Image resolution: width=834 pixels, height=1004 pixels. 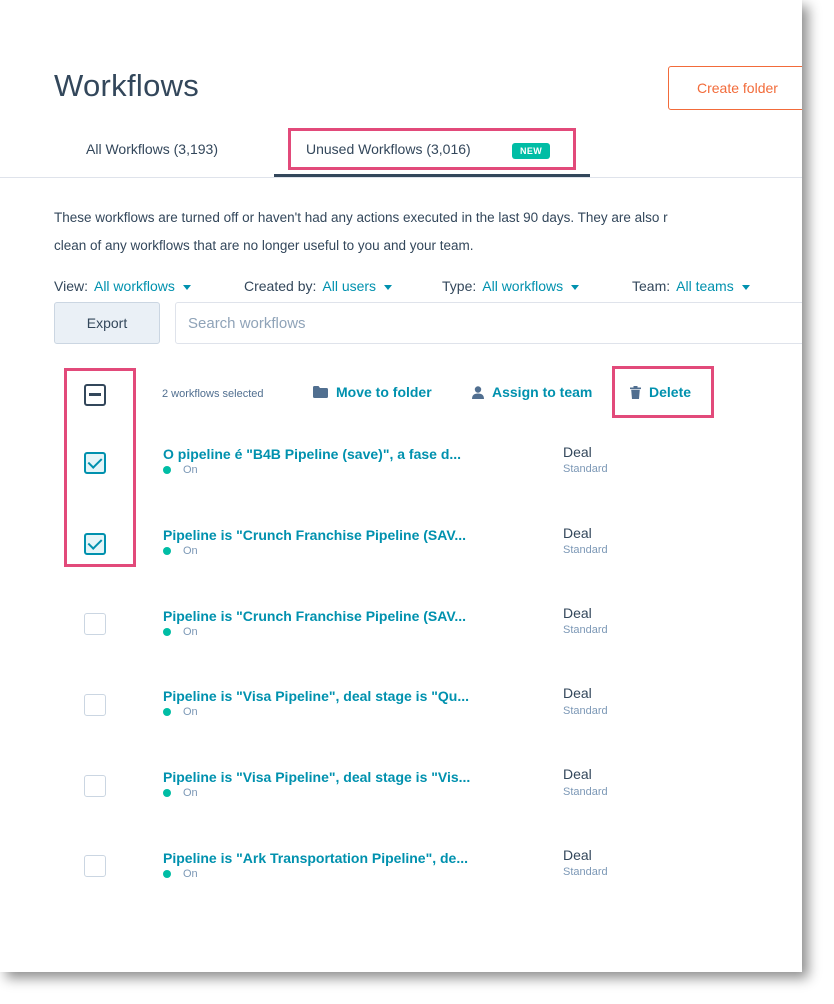 I want to click on highlight-box-checkboxes, so click(x=100, y=467).